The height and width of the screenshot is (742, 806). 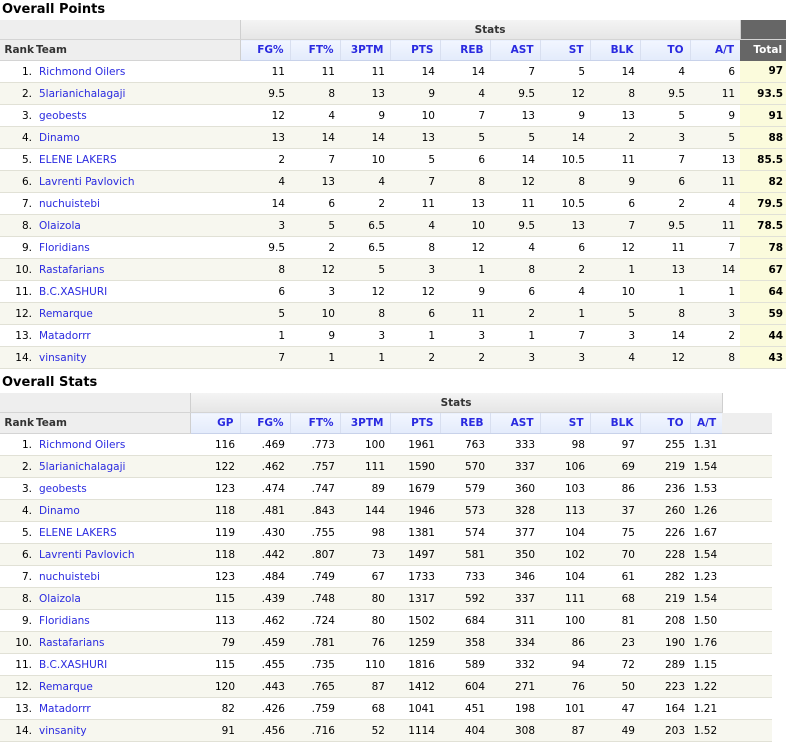 What do you see at coordinates (615, 291) in the screenshot?
I see `stat-cell: 10` at bounding box center [615, 291].